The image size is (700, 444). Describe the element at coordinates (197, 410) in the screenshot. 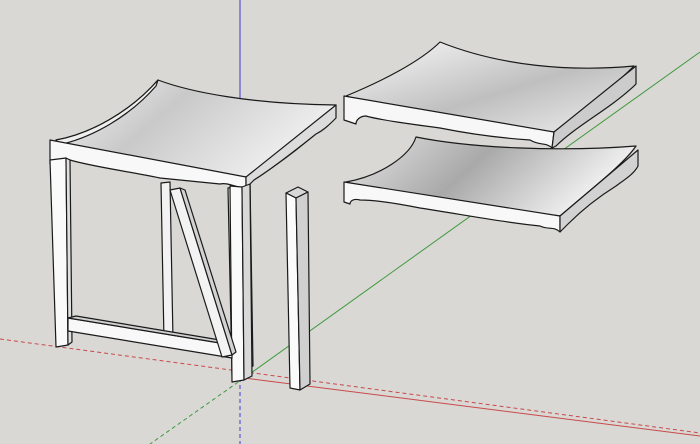

I see `green-axis-dashed` at that location.